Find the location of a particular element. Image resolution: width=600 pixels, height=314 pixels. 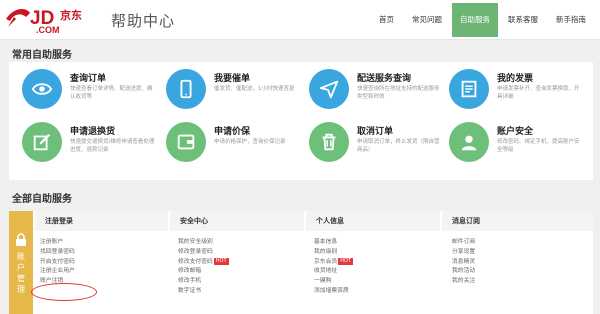

link-jd-member: 京东会员 HOT is located at coordinates (333, 262).